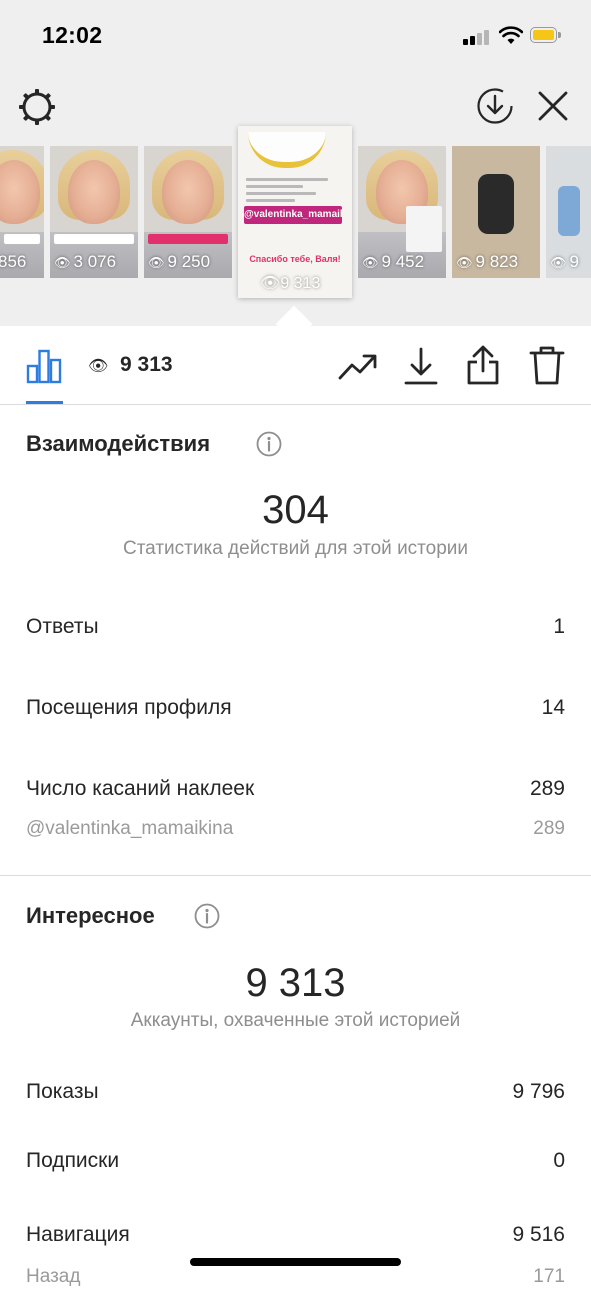 The height and width of the screenshot is (1296, 591). What do you see at coordinates (295, 510) in the screenshot?
I see `interactions-total: 304` at bounding box center [295, 510].